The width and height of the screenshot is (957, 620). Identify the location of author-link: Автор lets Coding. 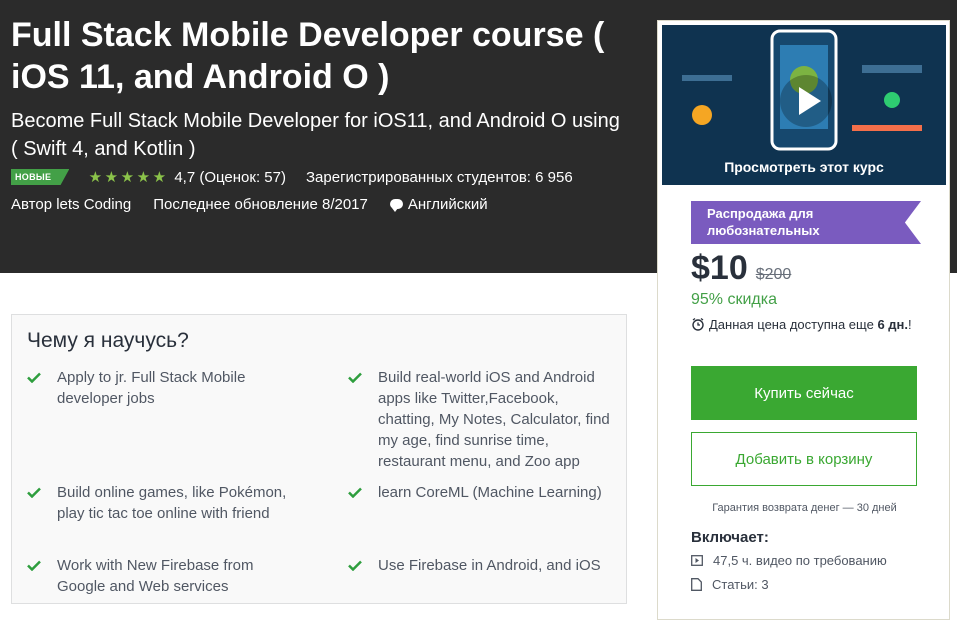
(71, 204).